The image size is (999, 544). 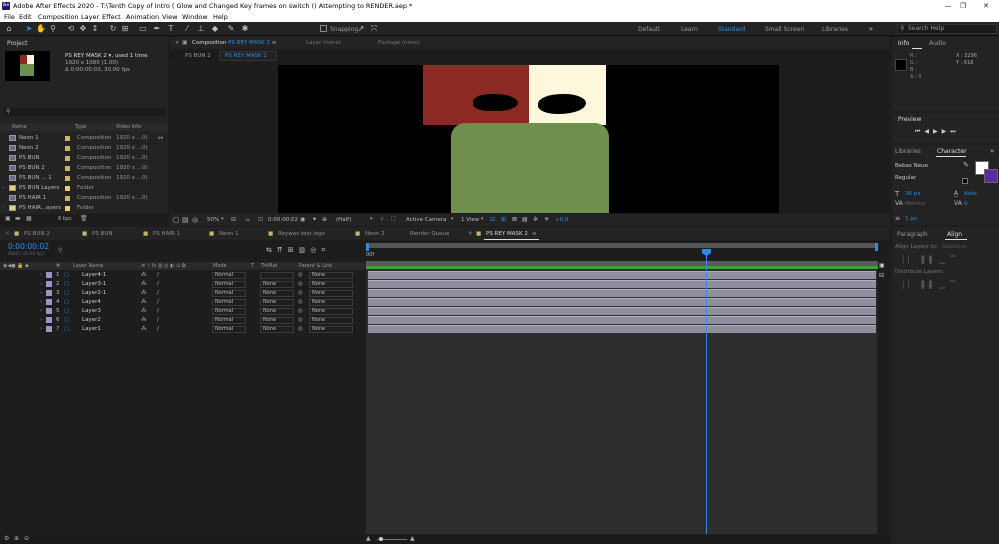 What do you see at coordinates (368, 538) in the screenshot?
I see `zoom-out-icon: ▲` at bounding box center [368, 538].